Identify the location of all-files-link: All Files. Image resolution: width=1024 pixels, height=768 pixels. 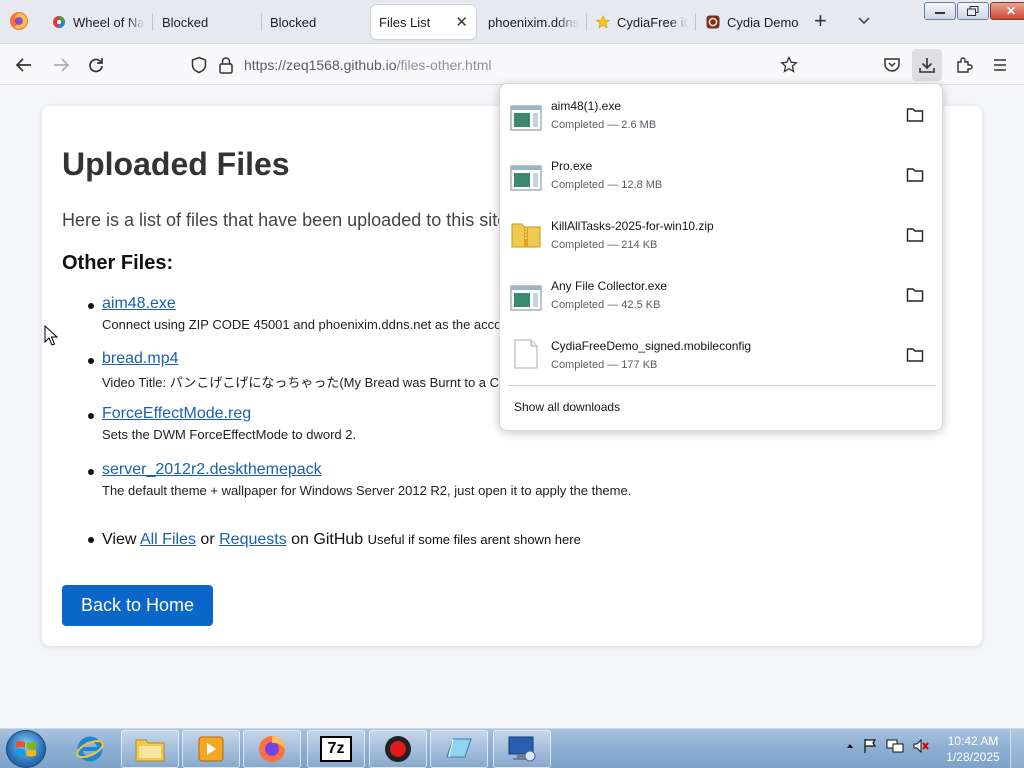
(168, 539).